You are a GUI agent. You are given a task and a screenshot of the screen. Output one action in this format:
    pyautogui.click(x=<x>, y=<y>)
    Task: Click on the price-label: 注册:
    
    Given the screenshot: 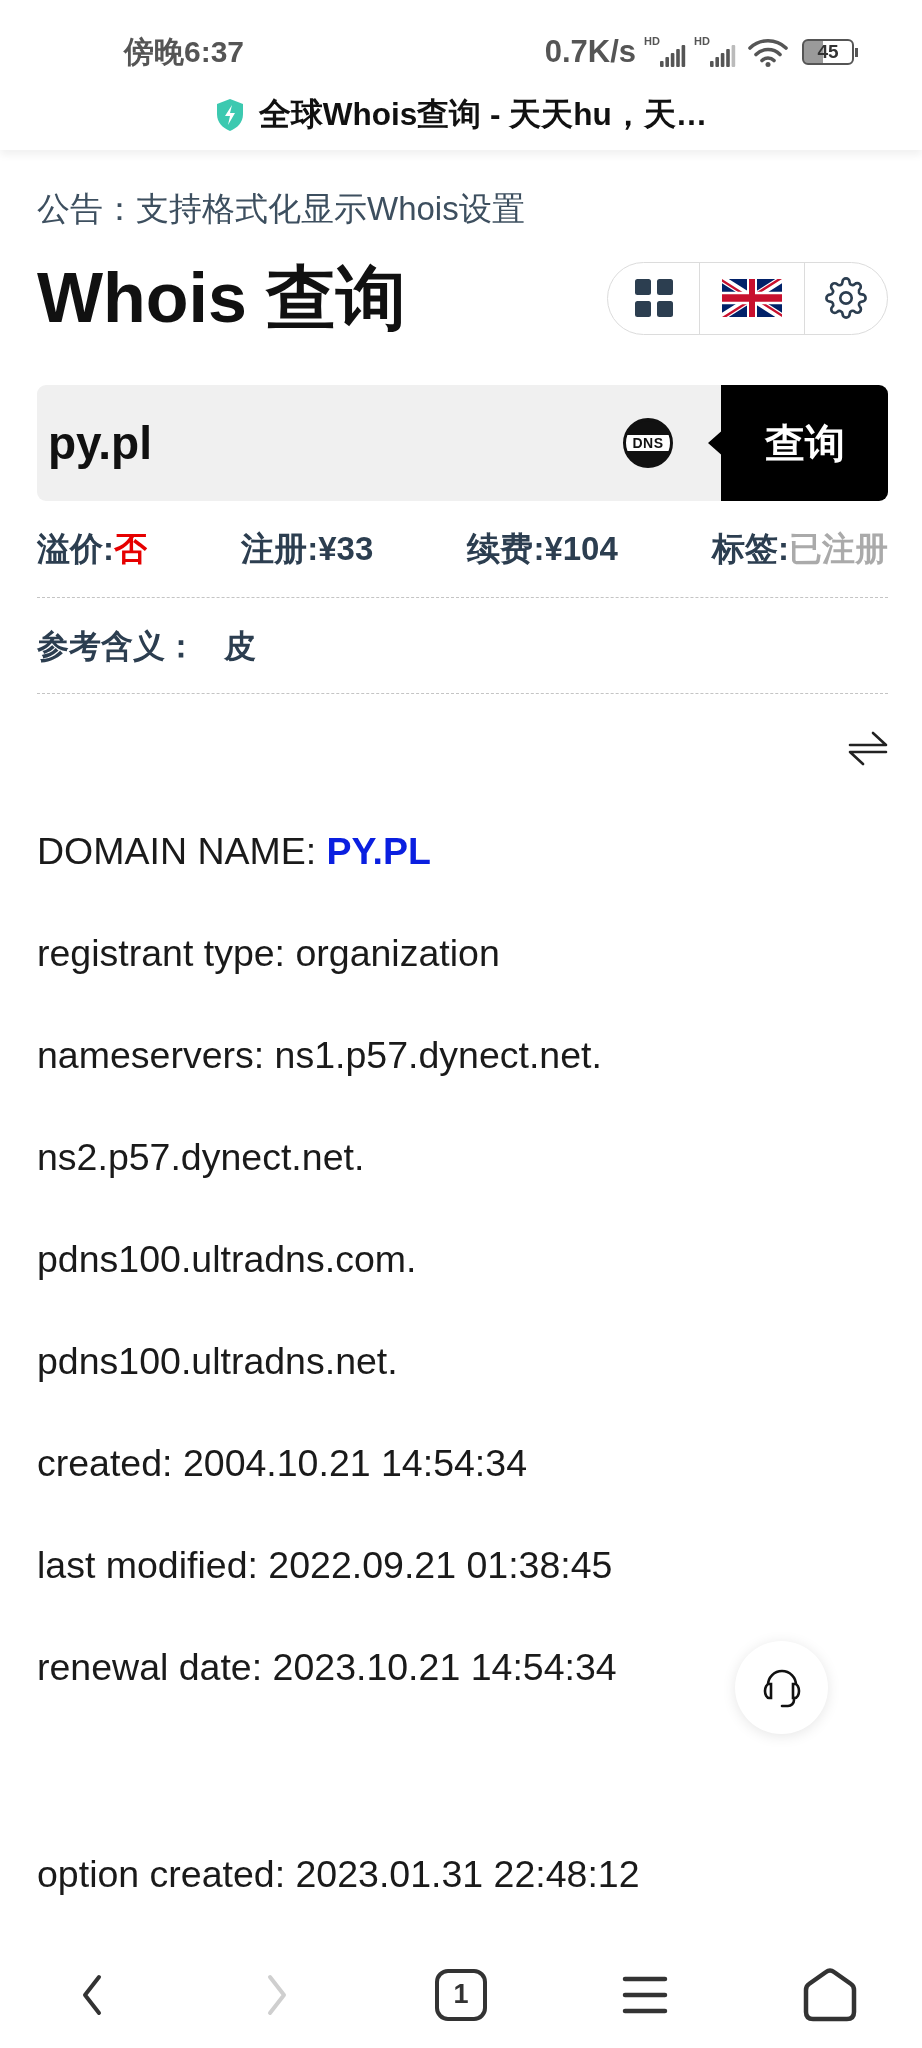 What is the action you would take?
    pyautogui.click(x=280, y=548)
    